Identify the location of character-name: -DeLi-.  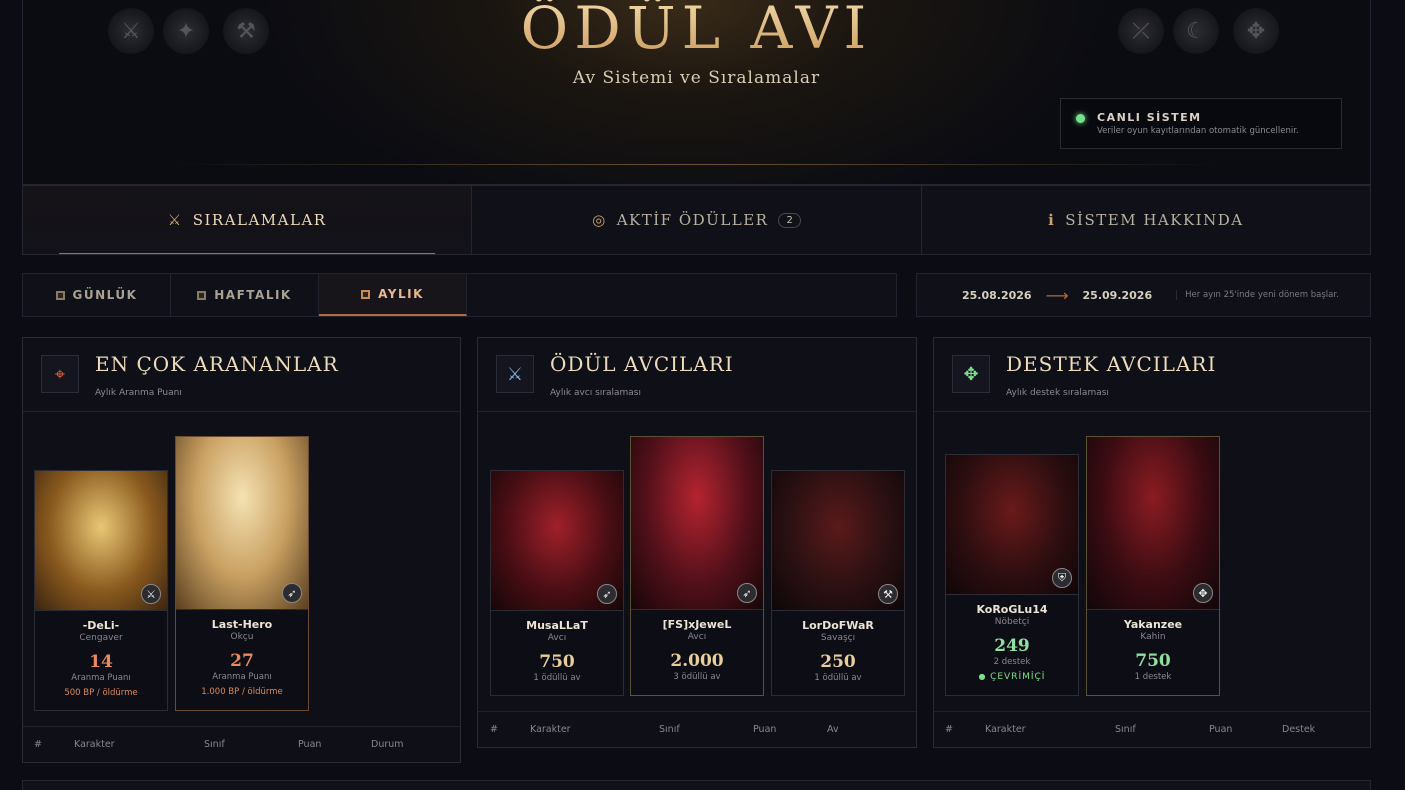
(101, 625).